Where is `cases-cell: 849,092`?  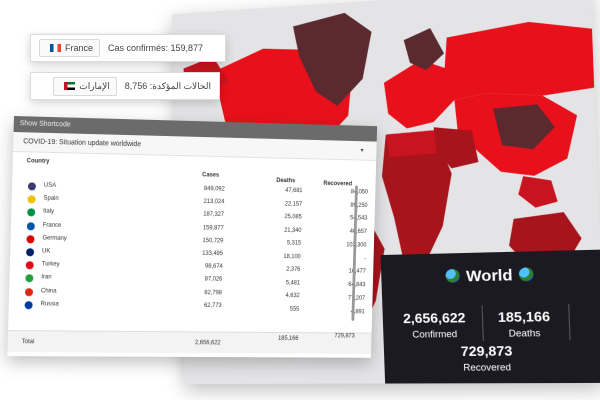 cases-cell: 849,092 is located at coordinates (214, 189).